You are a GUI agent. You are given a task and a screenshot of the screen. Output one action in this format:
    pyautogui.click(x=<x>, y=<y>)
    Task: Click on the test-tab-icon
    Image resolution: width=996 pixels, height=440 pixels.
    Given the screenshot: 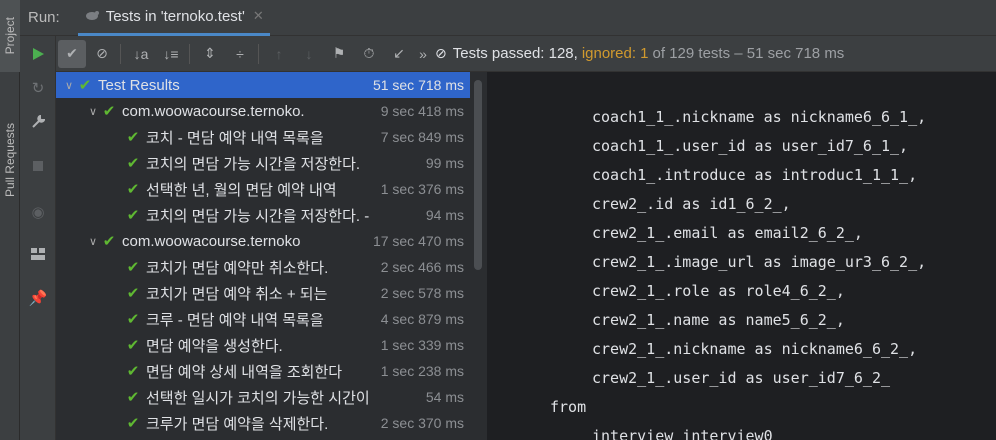 What is the action you would take?
    pyautogui.click(x=92, y=16)
    